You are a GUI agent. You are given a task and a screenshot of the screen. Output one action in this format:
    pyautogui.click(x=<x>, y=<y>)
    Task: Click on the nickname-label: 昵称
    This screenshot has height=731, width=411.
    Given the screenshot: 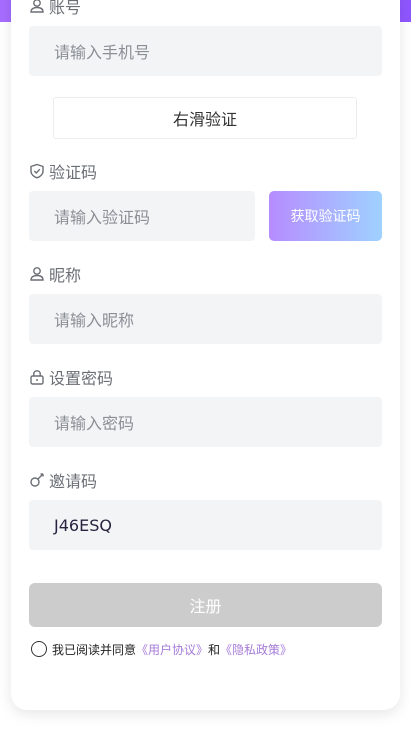 What is the action you would take?
    pyautogui.click(x=55, y=274)
    